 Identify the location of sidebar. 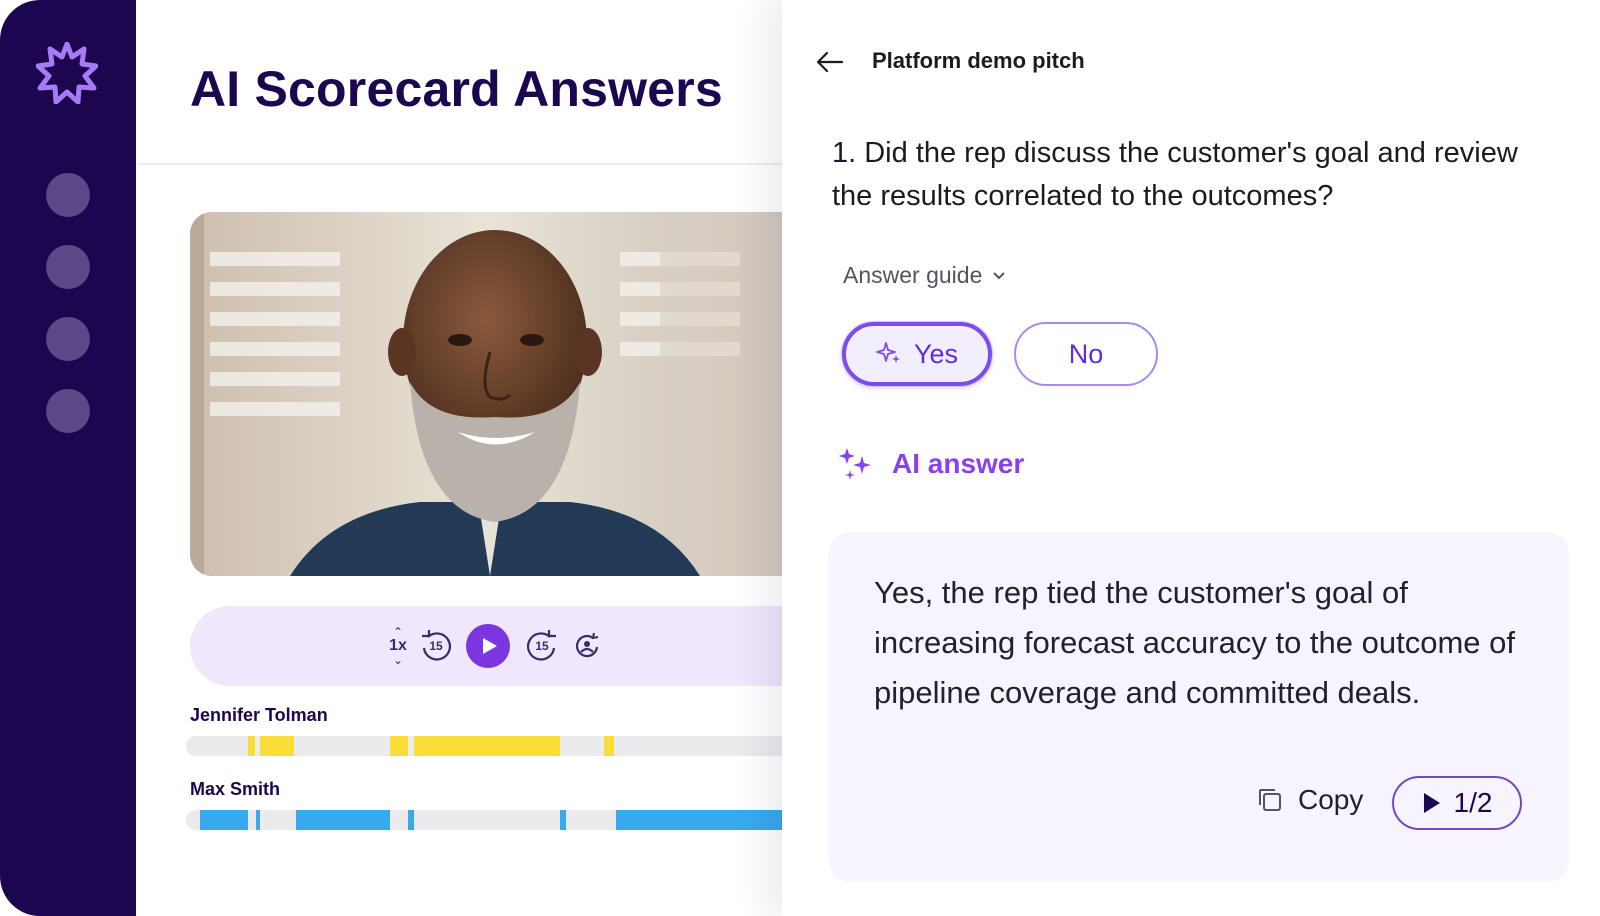
(68, 458).